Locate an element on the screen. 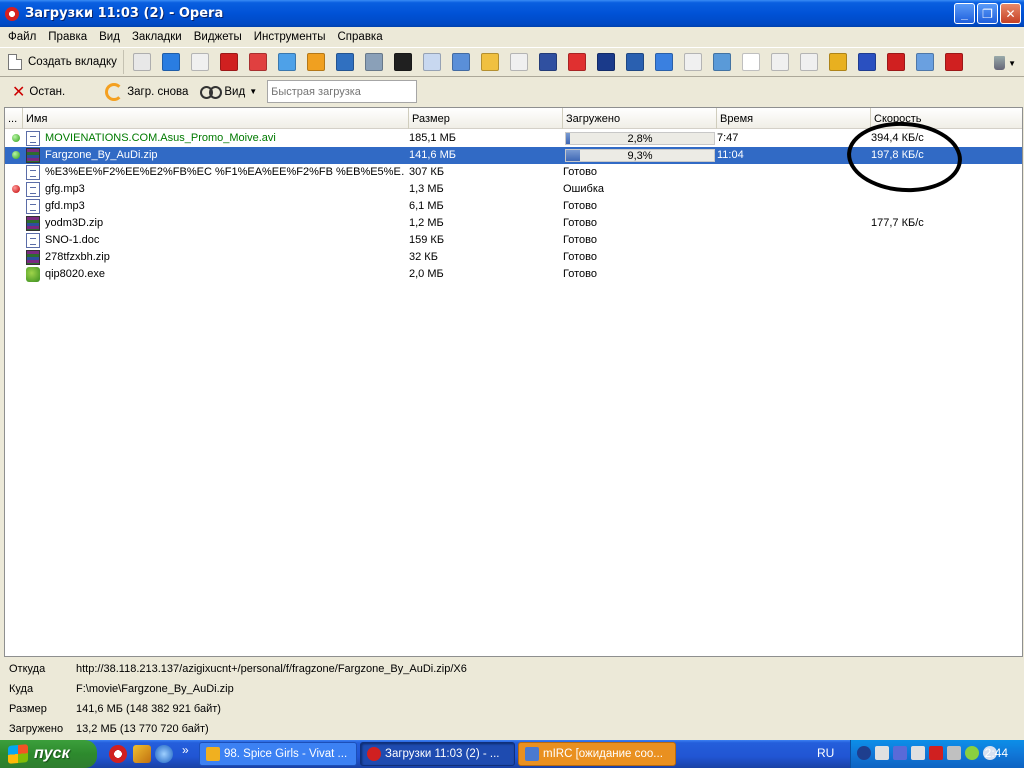 The height and width of the screenshot is (768, 1024). menu-help: Справка is located at coordinates (360, 37).